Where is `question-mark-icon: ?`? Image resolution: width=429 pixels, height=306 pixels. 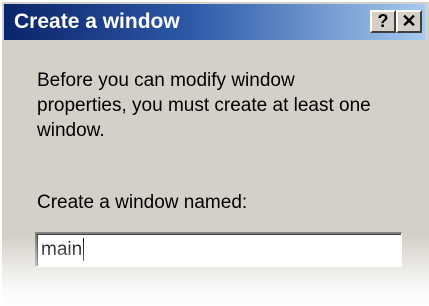 question-mark-icon: ? is located at coordinates (383, 21).